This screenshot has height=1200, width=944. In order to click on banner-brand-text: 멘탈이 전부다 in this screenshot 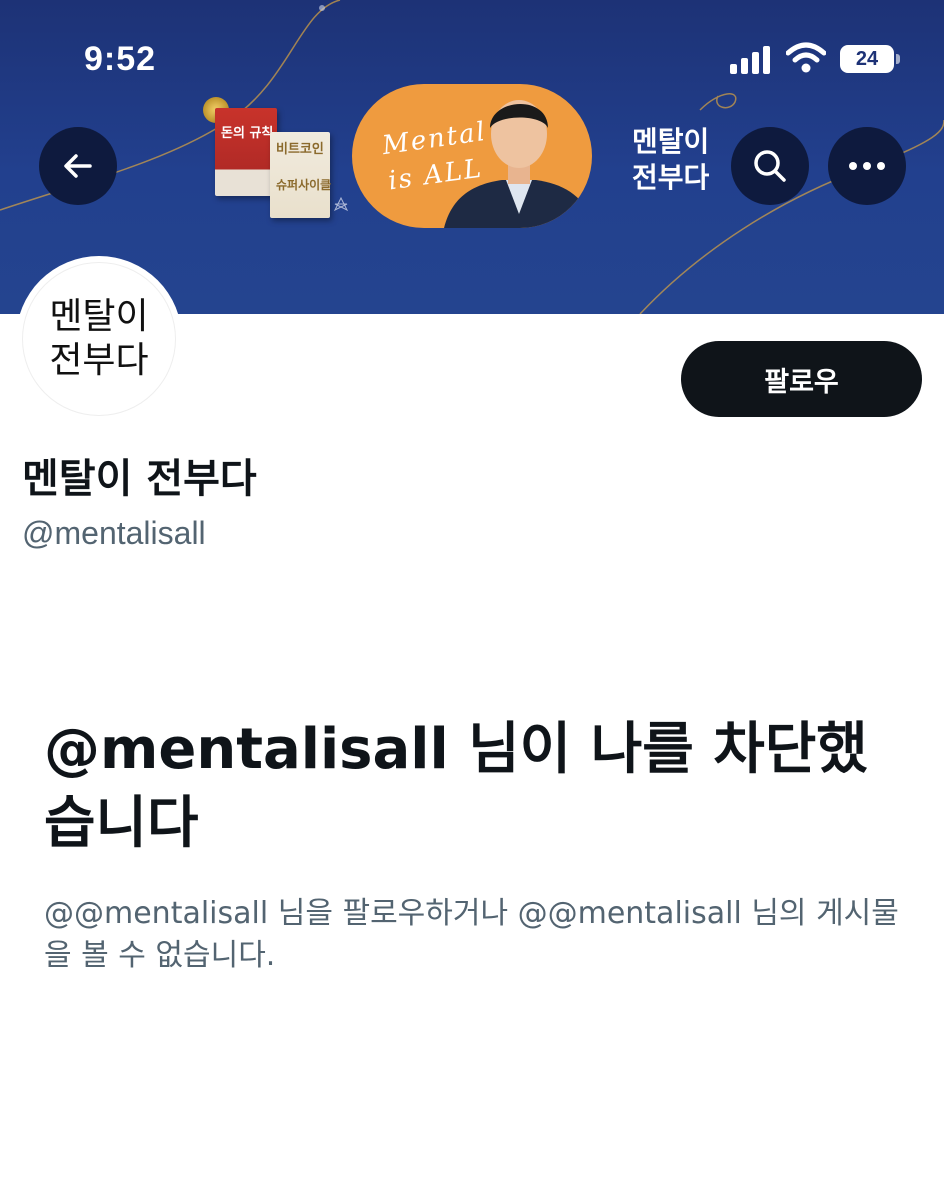, I will do `click(678, 160)`.